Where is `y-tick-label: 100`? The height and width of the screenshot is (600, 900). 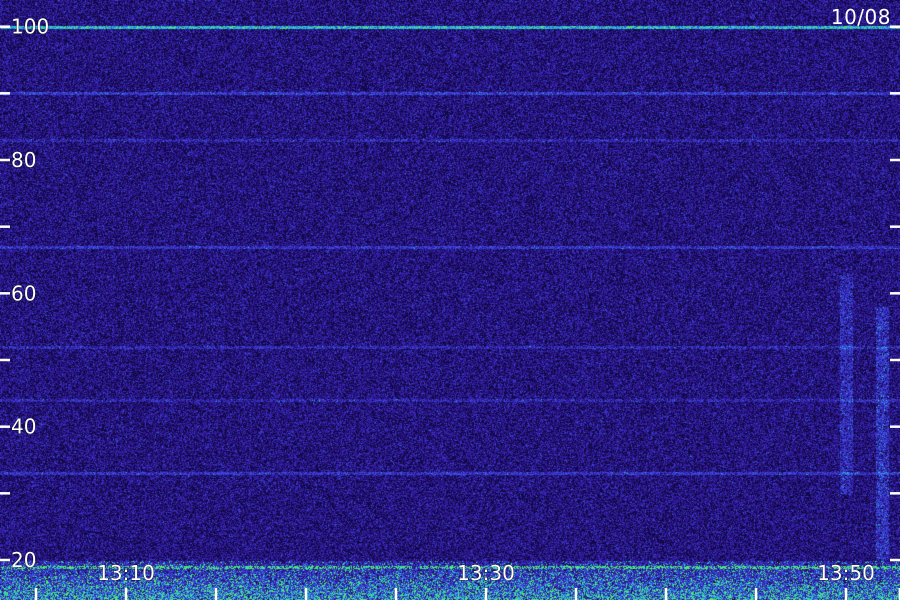 y-tick-label: 100 is located at coordinates (30, 27).